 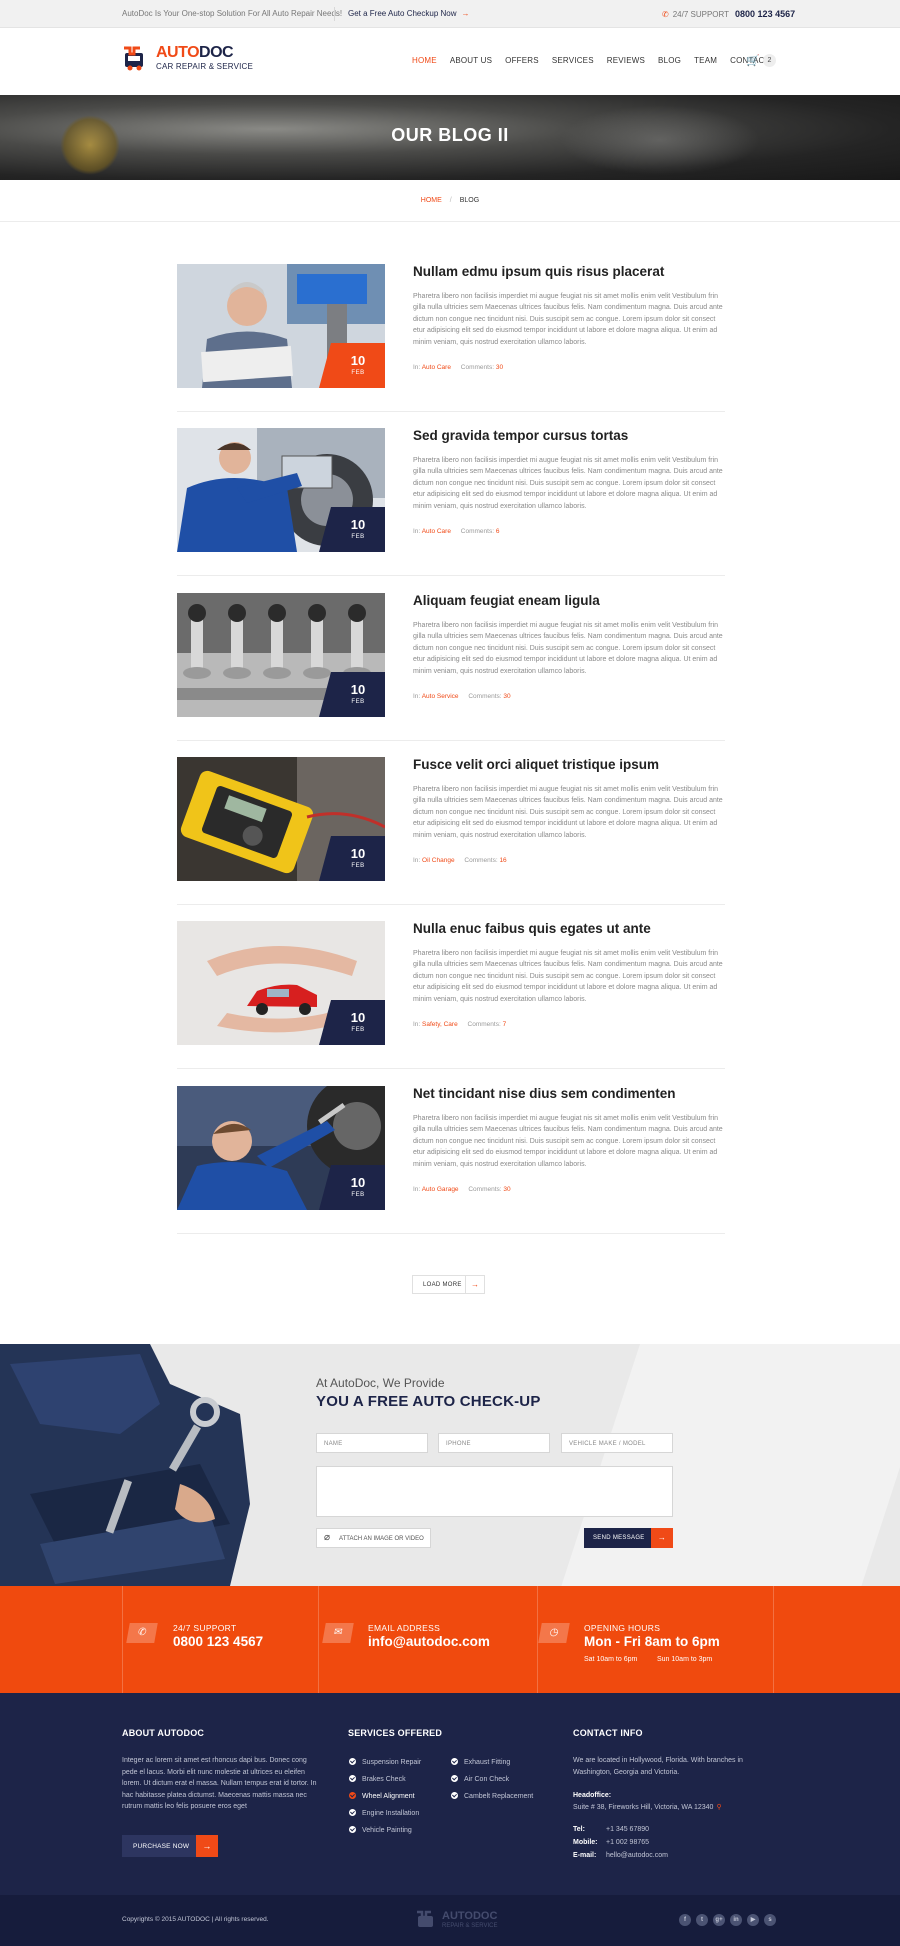 What do you see at coordinates (409, 13) in the screenshot?
I see `free-checkup-link: Get a Free Auto Checkup Now →` at bounding box center [409, 13].